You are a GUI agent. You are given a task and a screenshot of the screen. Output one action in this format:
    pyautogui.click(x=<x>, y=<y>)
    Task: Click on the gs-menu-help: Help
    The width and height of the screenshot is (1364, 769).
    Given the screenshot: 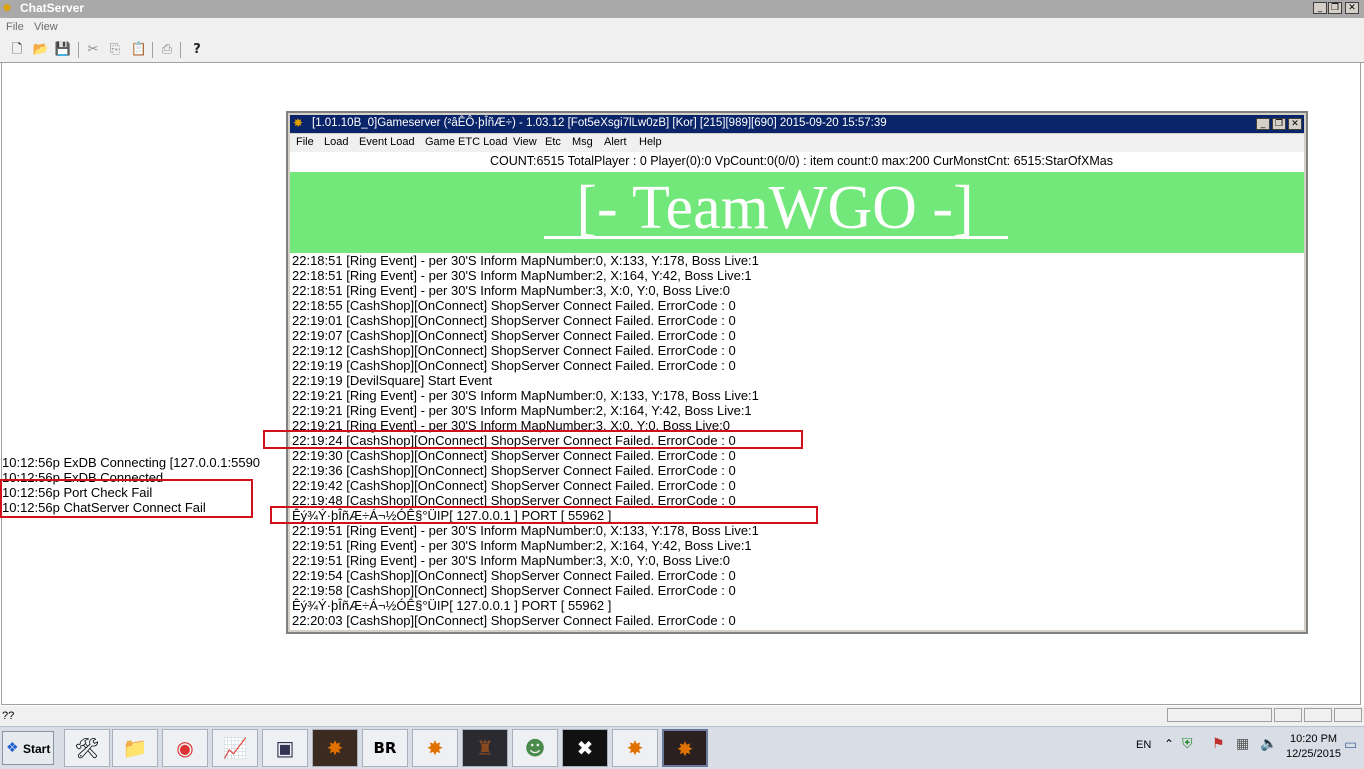 What is the action you would take?
    pyautogui.click(x=650, y=142)
    